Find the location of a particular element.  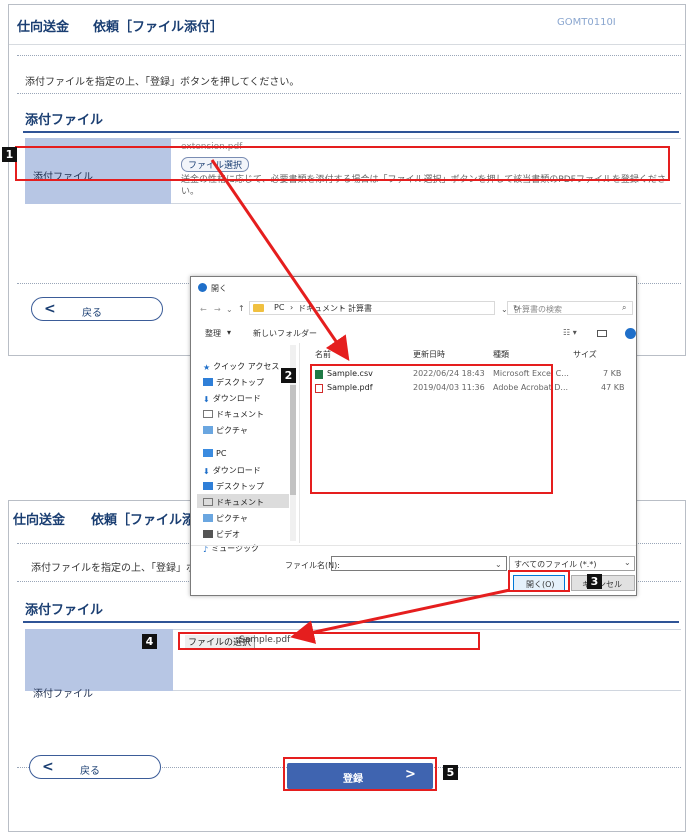

back-arrow-icon: ← is located at coordinates (203, 309).